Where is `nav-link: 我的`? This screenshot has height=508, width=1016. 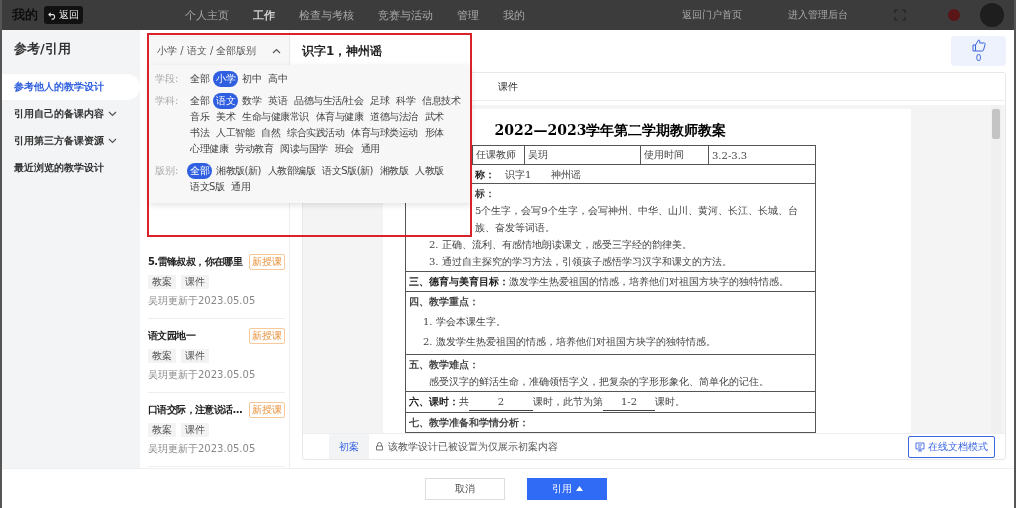 nav-link: 我的 is located at coordinates (514, 15).